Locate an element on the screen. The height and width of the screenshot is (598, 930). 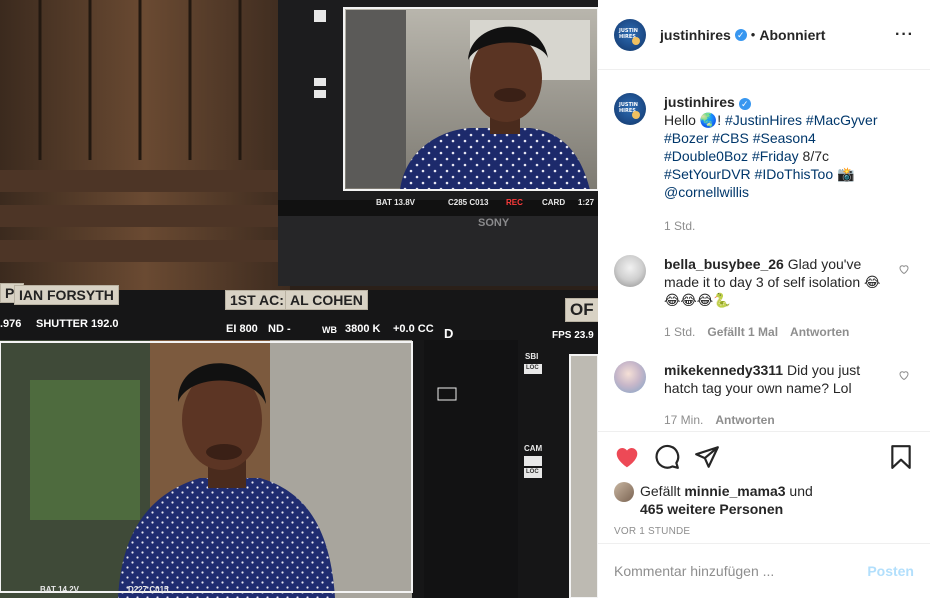
likes-prefix: Gefällt is located at coordinates (660, 491).